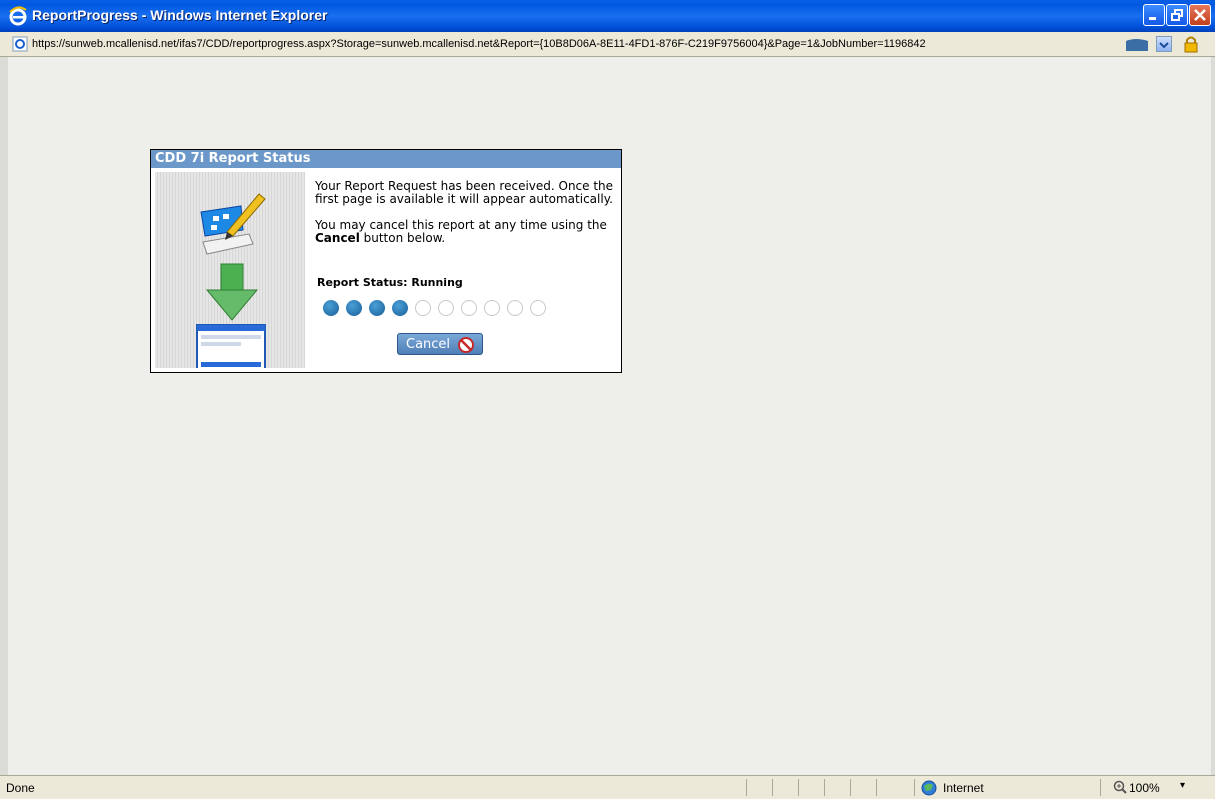 This screenshot has width=1215, height=799. I want to click on zoom-icon, so click(1120, 787).